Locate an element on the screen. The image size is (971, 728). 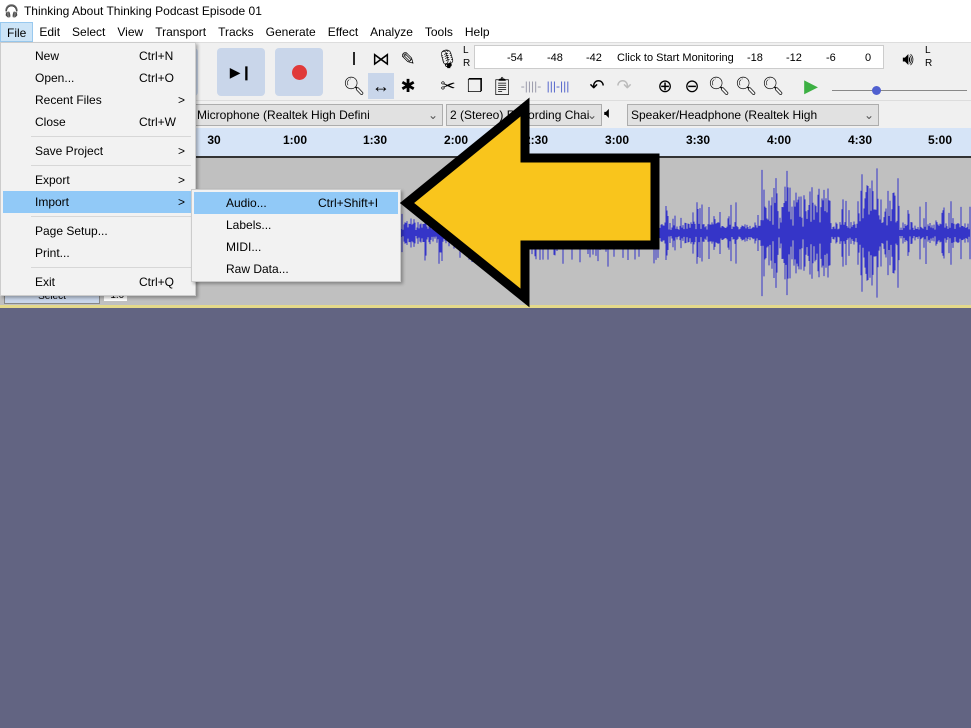
playback-meter-right: R is located at coordinates (929, 63).